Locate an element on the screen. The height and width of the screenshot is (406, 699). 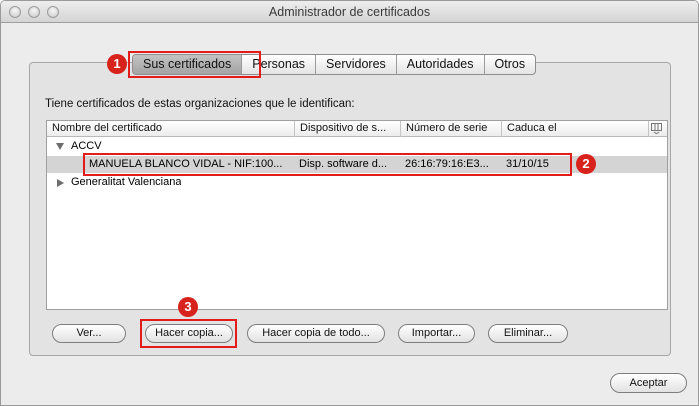
annotation-badge-3: 3 is located at coordinates (188, 307).